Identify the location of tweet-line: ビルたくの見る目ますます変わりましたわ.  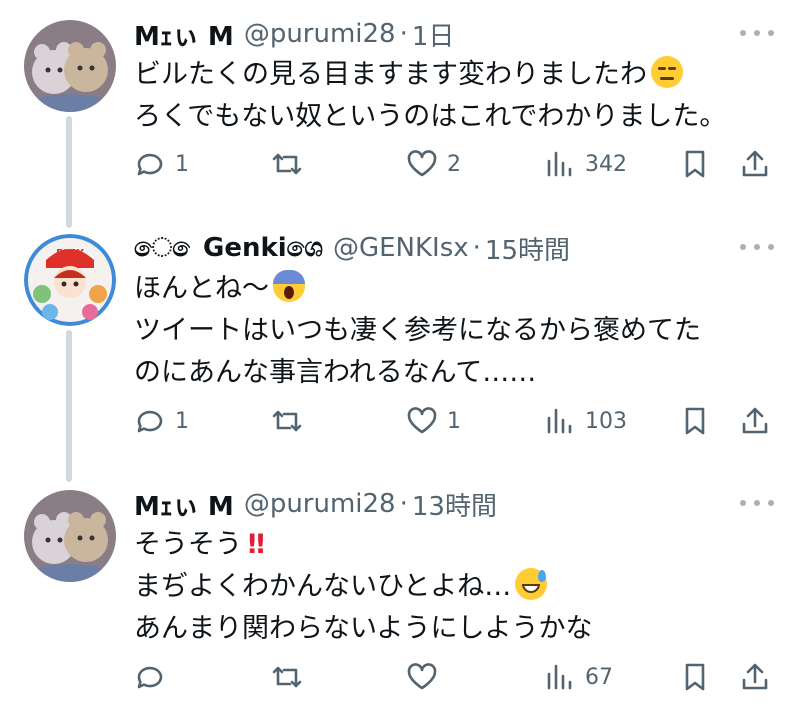
(430, 75).